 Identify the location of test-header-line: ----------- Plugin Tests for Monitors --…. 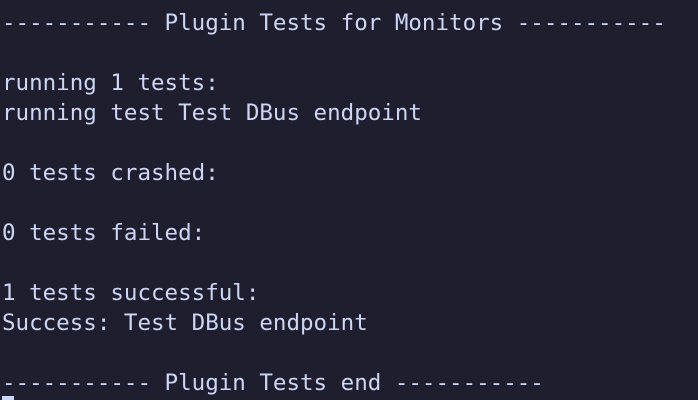
(334, 23).